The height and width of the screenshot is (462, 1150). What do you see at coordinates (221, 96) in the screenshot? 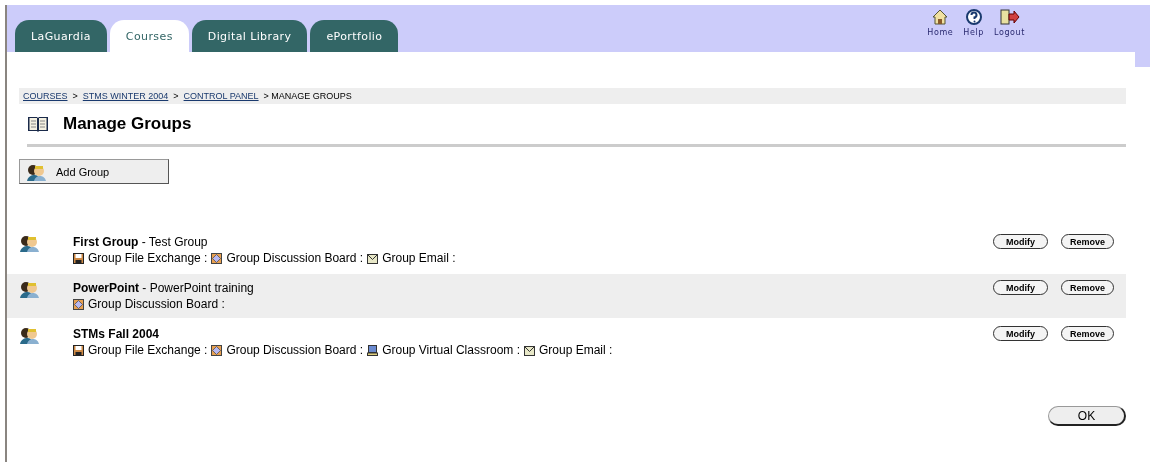
I see `breadcrumb-link: CONTROL PANEL` at bounding box center [221, 96].